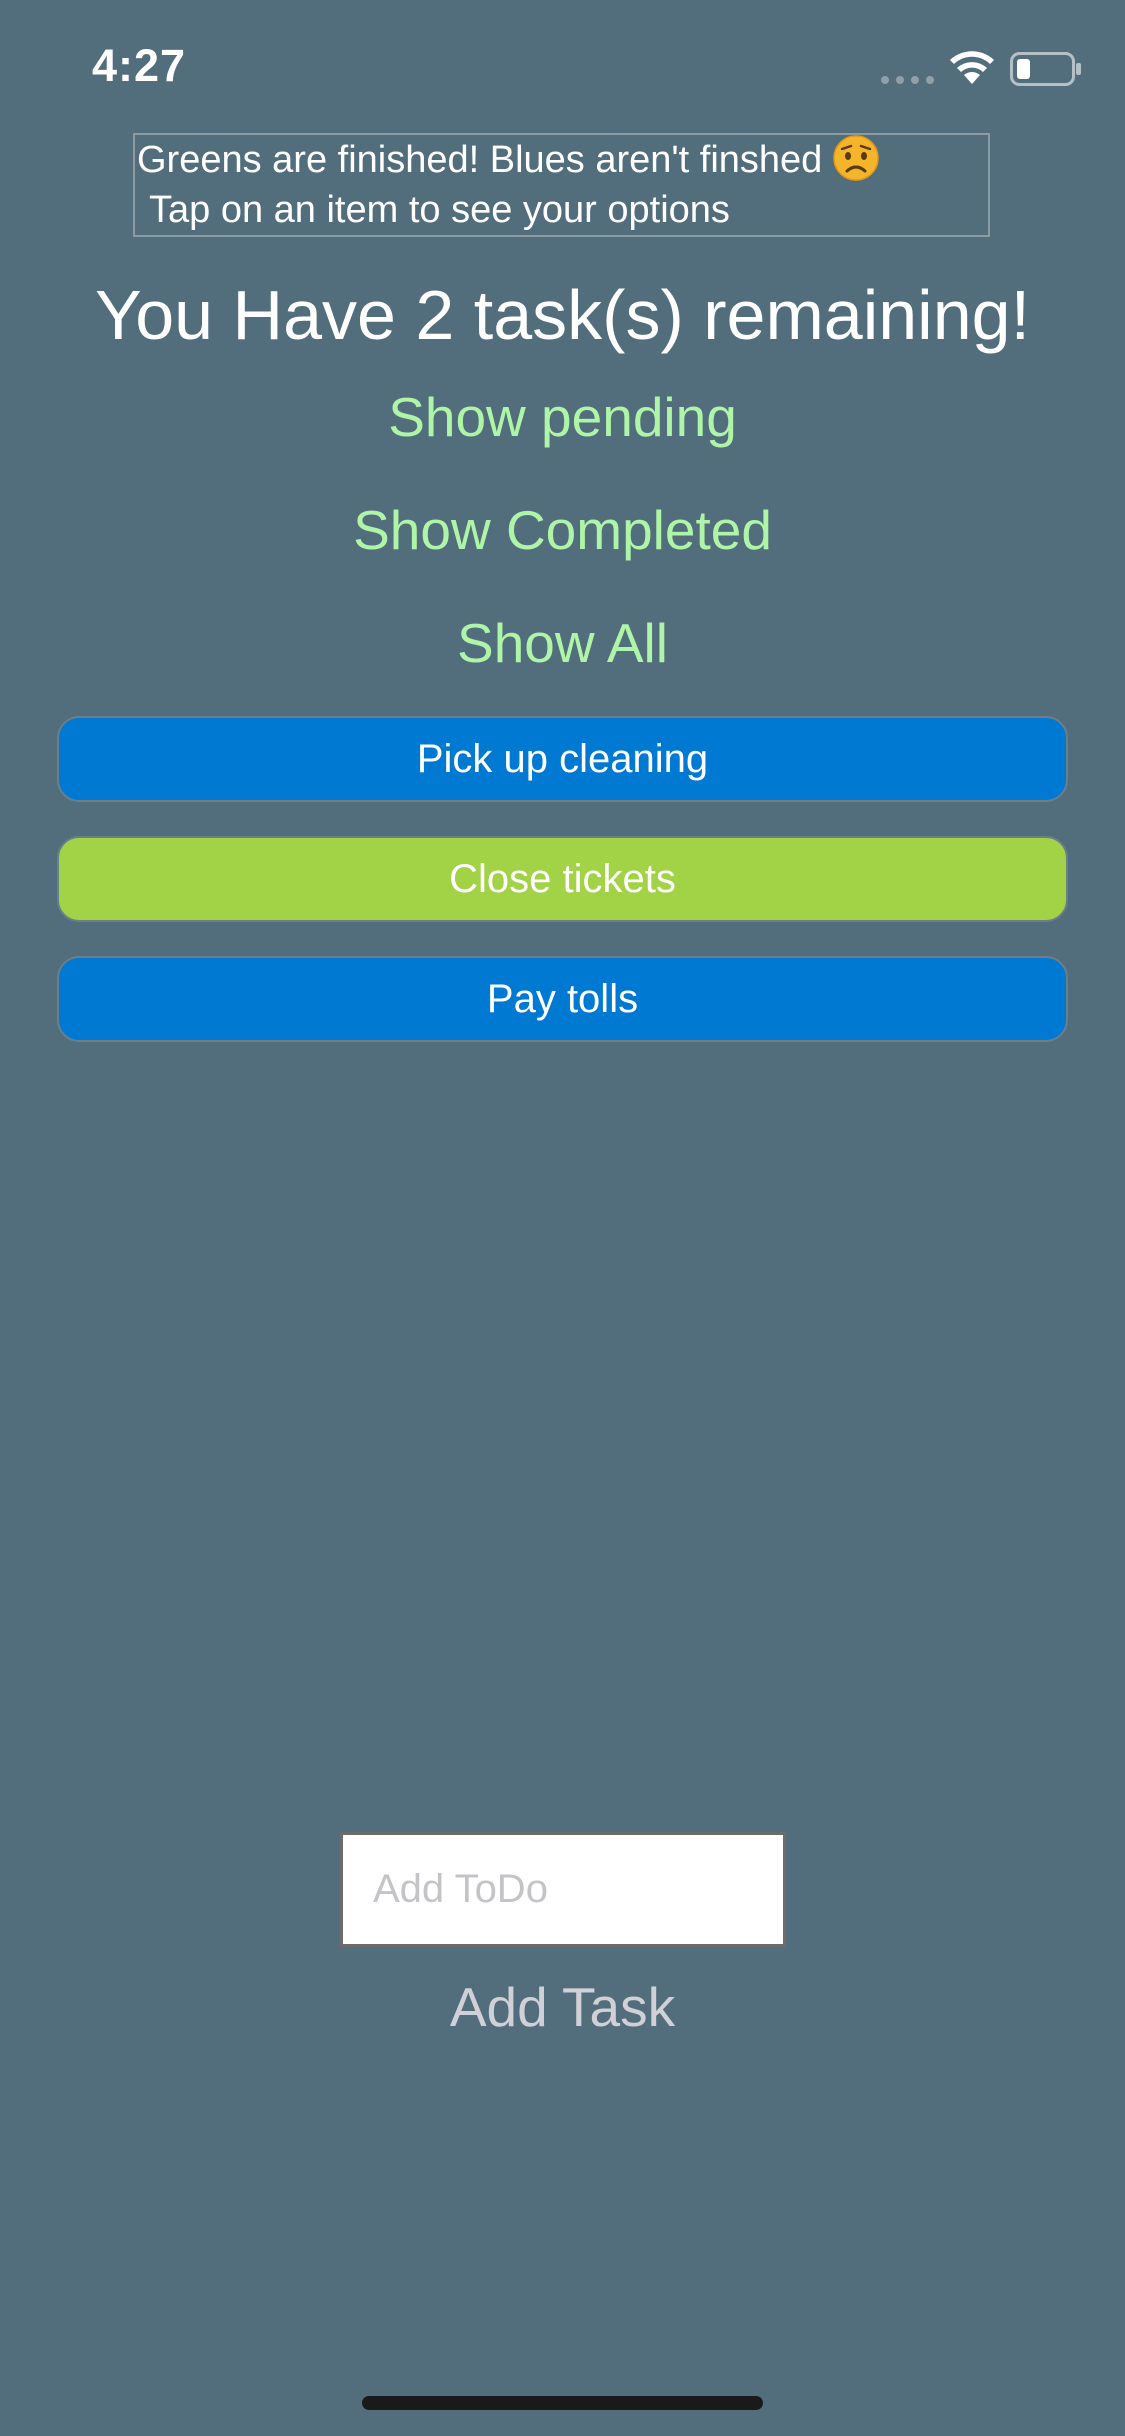 Image resolution: width=1125 pixels, height=2436 pixels. Describe the element at coordinates (907, 80) in the screenshot. I see `signal-dots-icon` at that location.